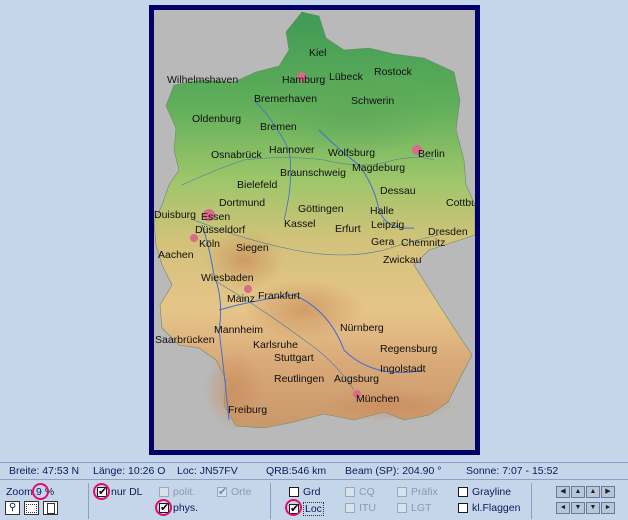 The image size is (628, 520). I want to click on arrow-bottom-icon: ▼, so click(593, 507).